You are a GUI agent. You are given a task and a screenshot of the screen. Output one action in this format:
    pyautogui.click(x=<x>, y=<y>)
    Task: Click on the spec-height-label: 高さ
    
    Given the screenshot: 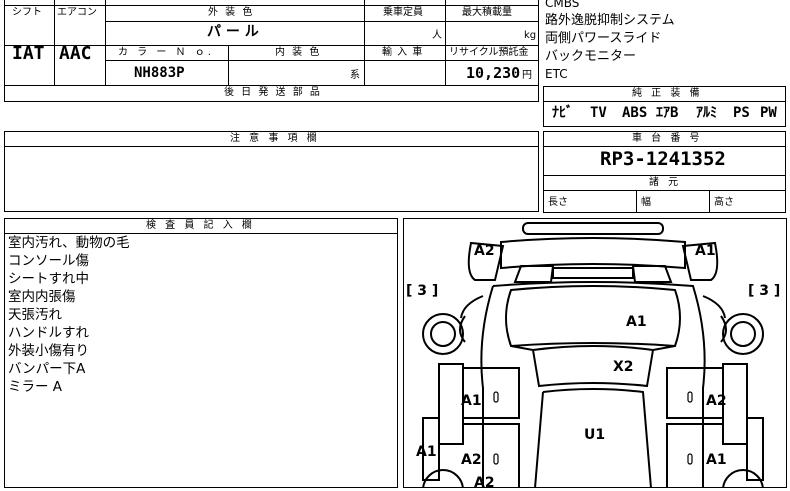 What is the action you would take?
    pyautogui.click(x=724, y=202)
    